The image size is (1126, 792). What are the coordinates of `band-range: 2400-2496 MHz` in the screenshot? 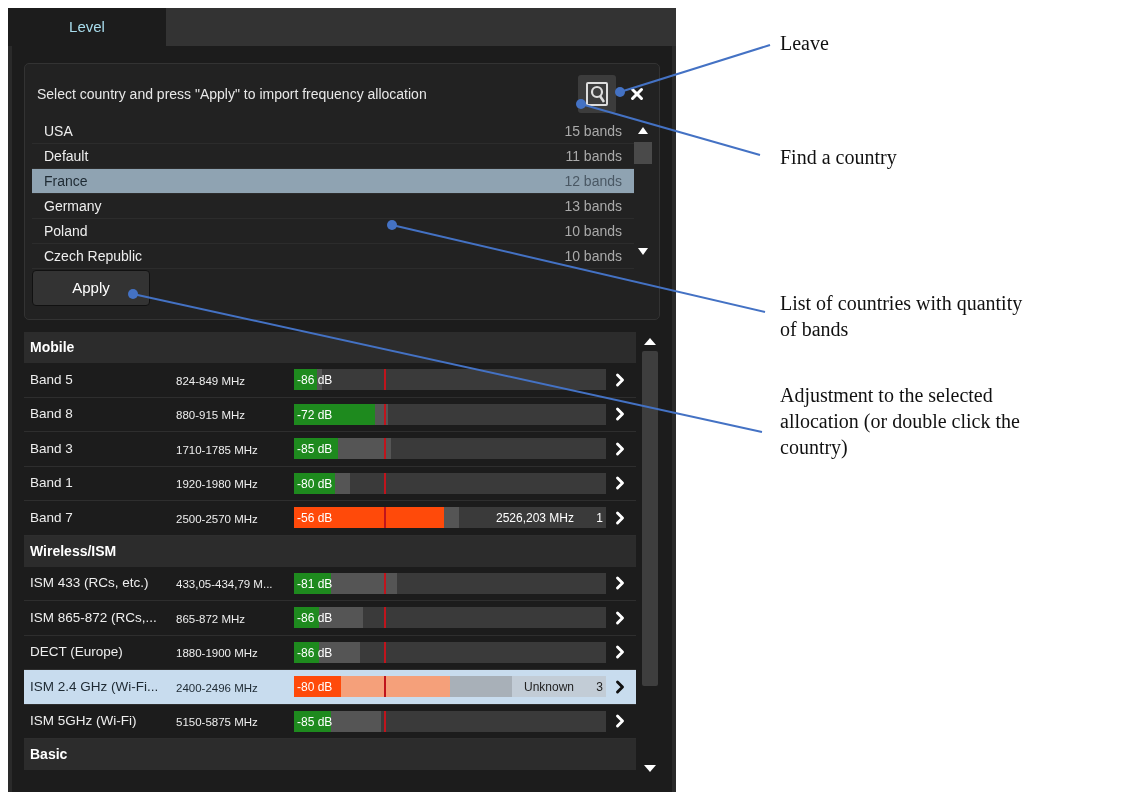 It's located at (217, 688).